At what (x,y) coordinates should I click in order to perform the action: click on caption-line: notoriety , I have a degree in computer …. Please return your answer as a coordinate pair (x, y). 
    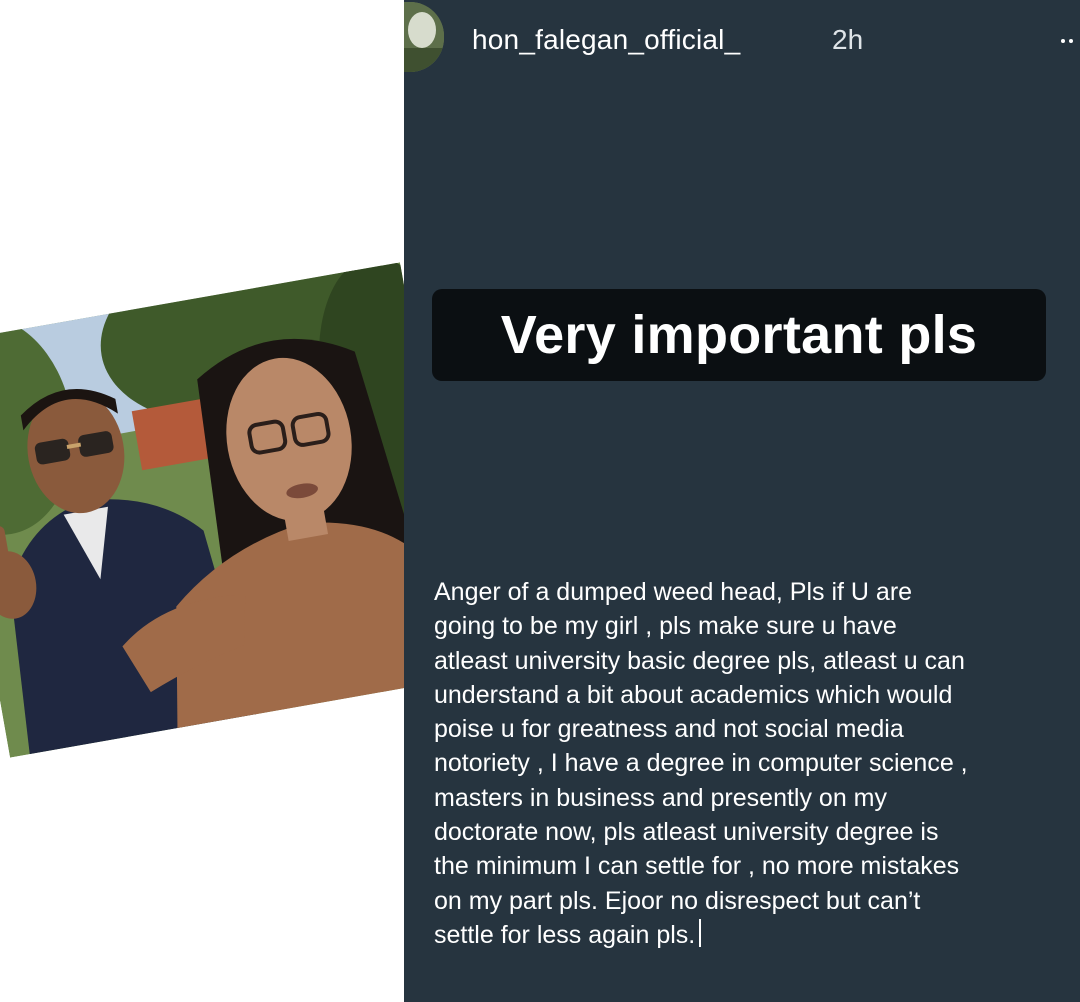
    Looking at the image, I should click on (701, 763).